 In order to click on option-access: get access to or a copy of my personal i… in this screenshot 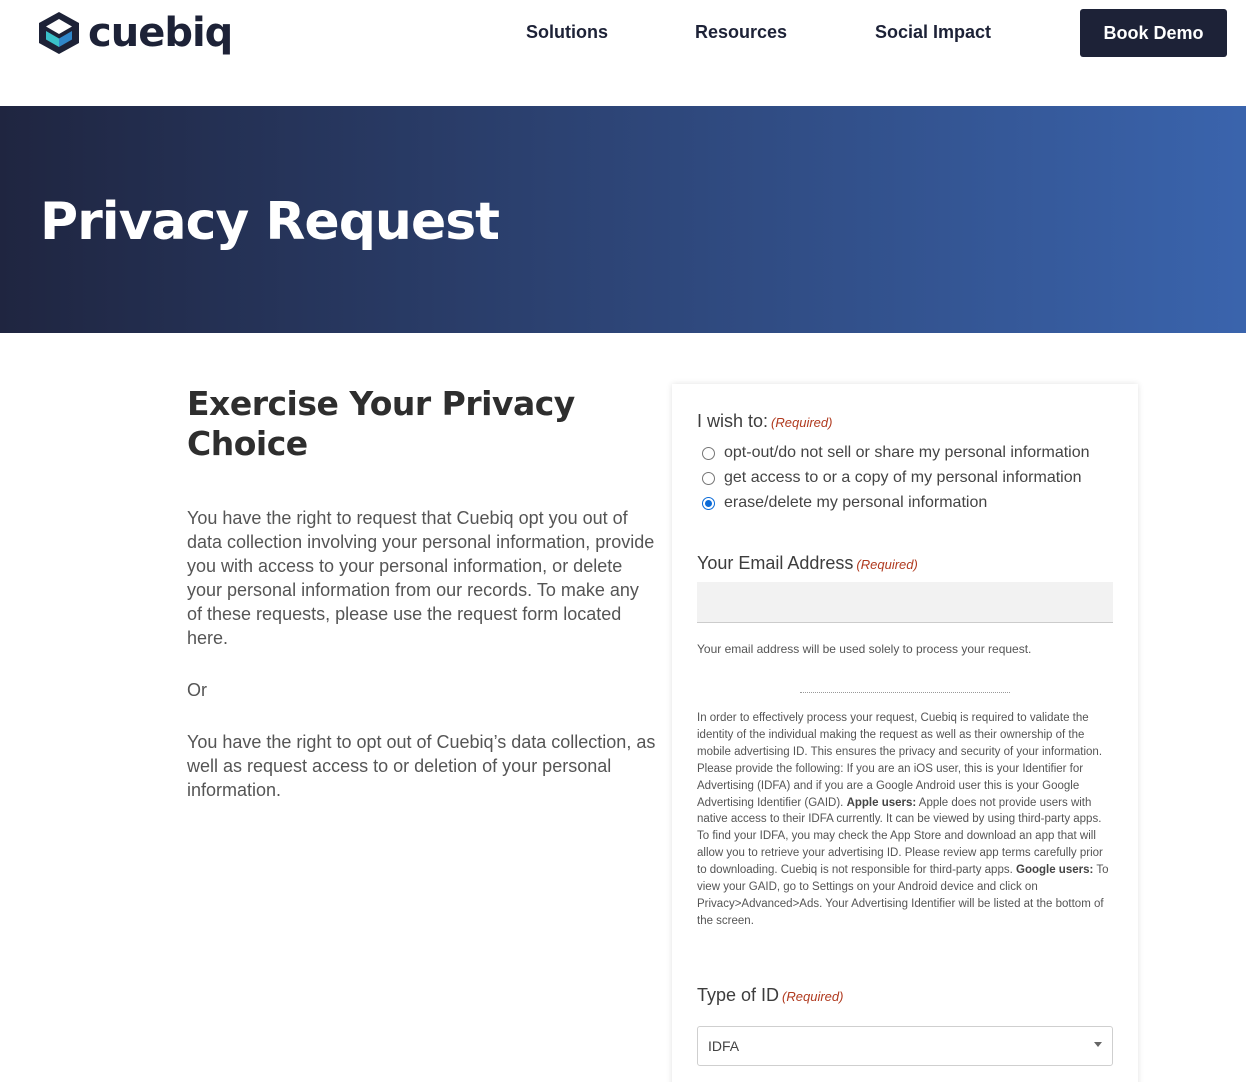, I will do `click(892, 478)`.